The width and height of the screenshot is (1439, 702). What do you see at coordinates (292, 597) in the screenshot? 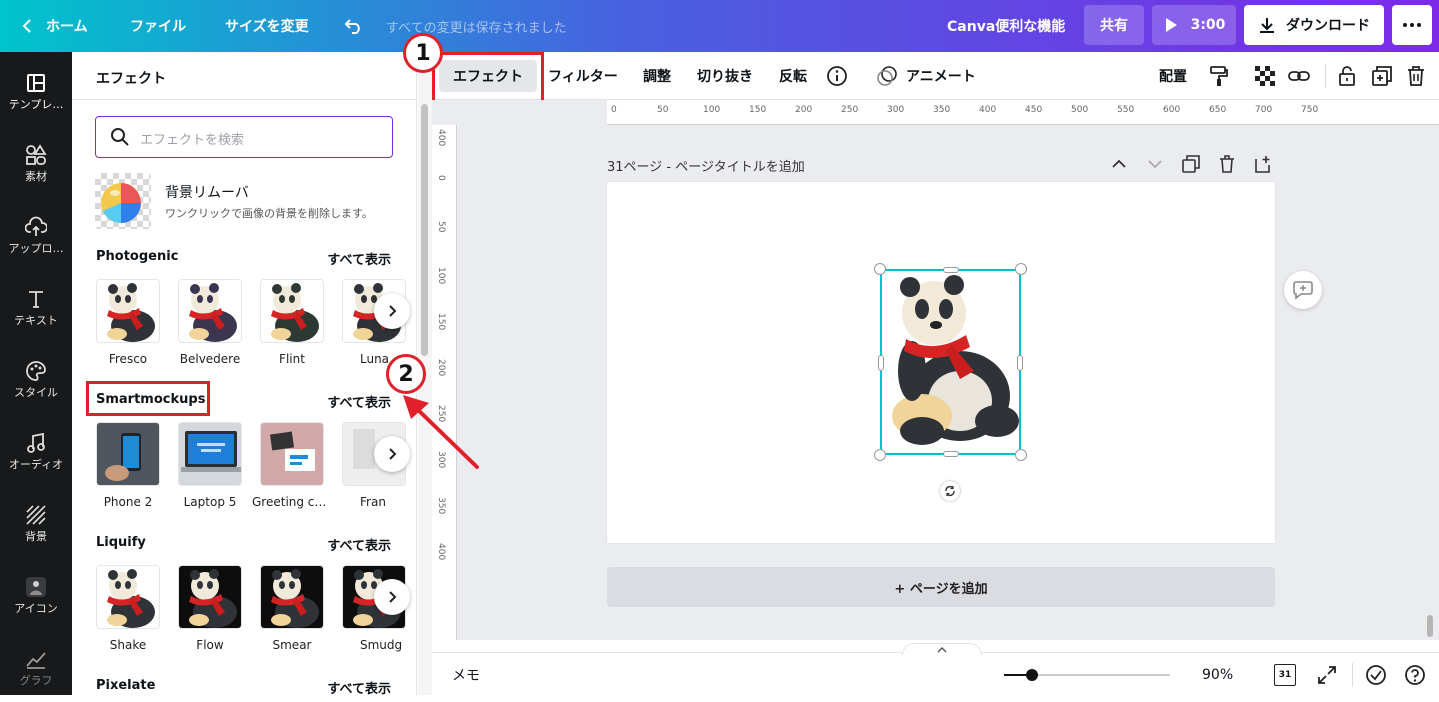
I see `panda-thumbnail-art` at bounding box center [292, 597].